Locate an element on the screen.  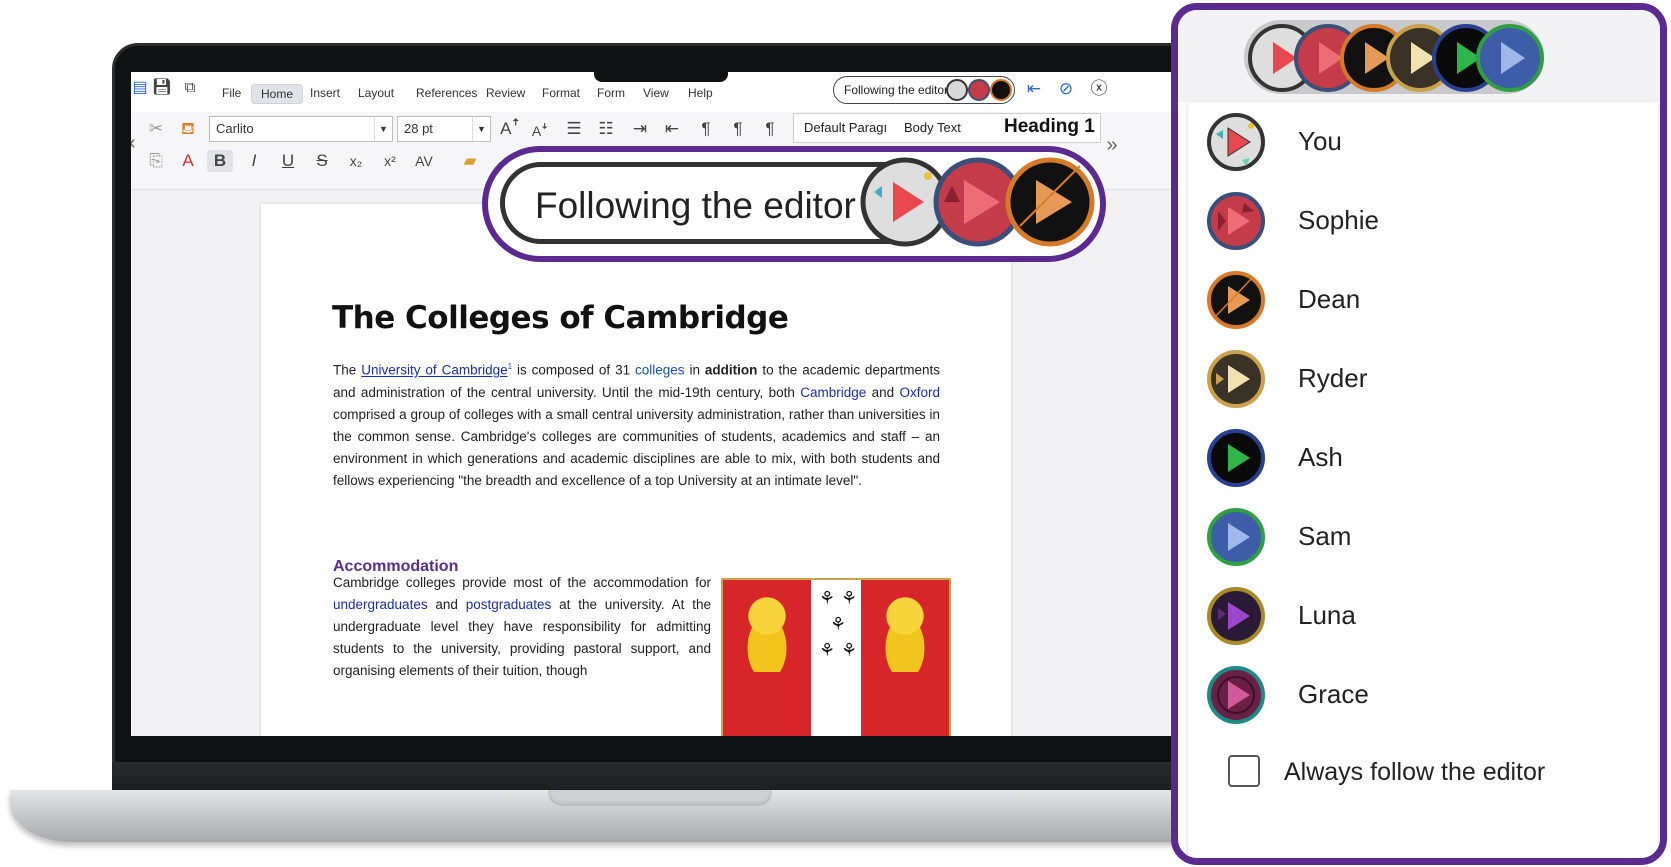
user-name: Ryder is located at coordinates (1333, 378).